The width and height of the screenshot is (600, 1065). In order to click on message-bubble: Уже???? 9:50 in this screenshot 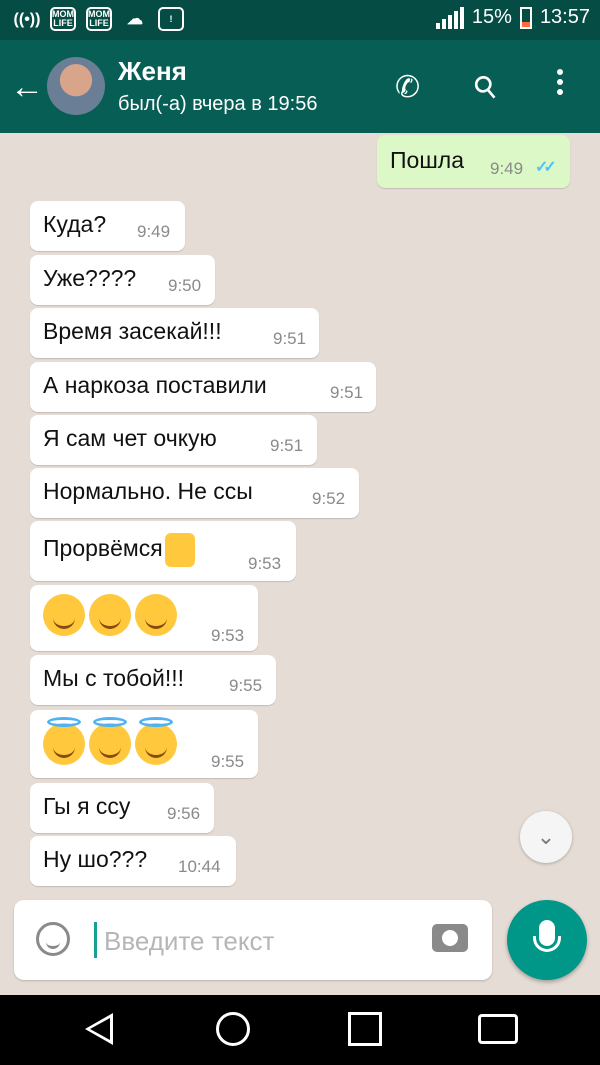, I will do `click(122, 280)`.